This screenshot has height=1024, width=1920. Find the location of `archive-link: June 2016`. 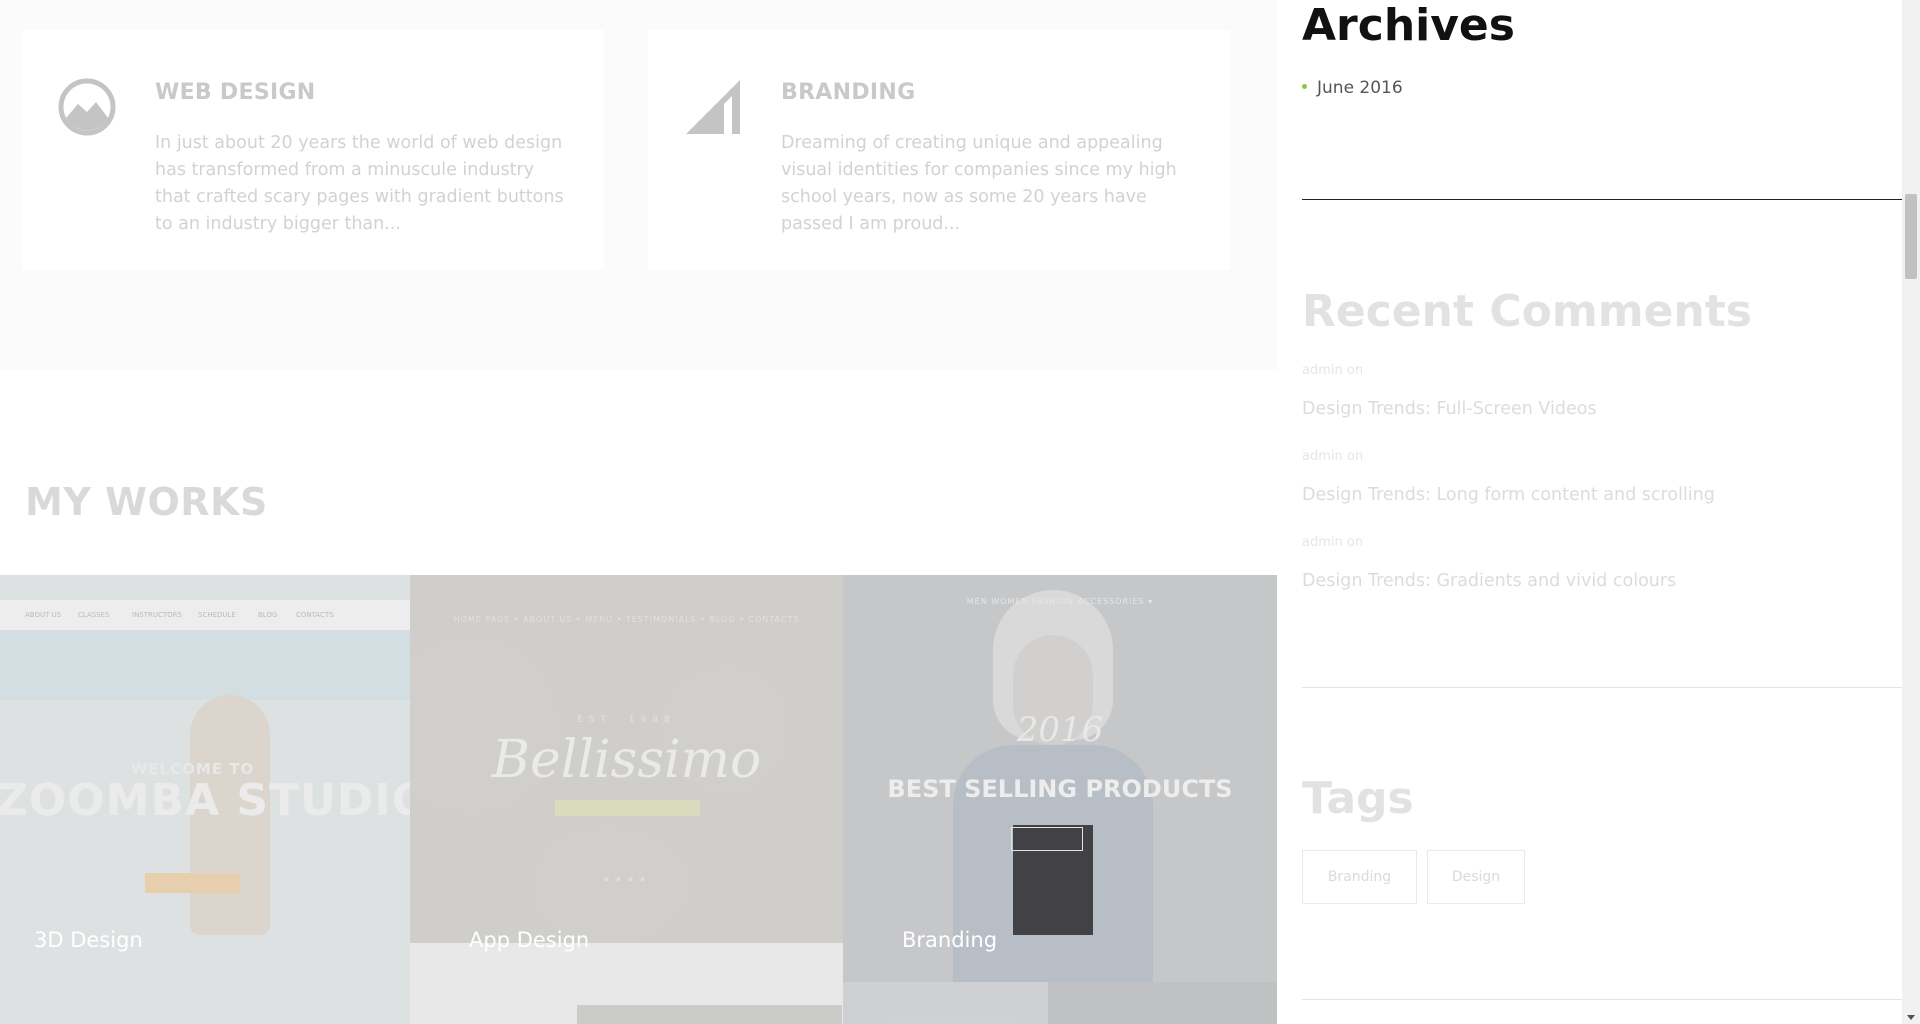

archive-link: June 2016 is located at coordinates (1352, 88).